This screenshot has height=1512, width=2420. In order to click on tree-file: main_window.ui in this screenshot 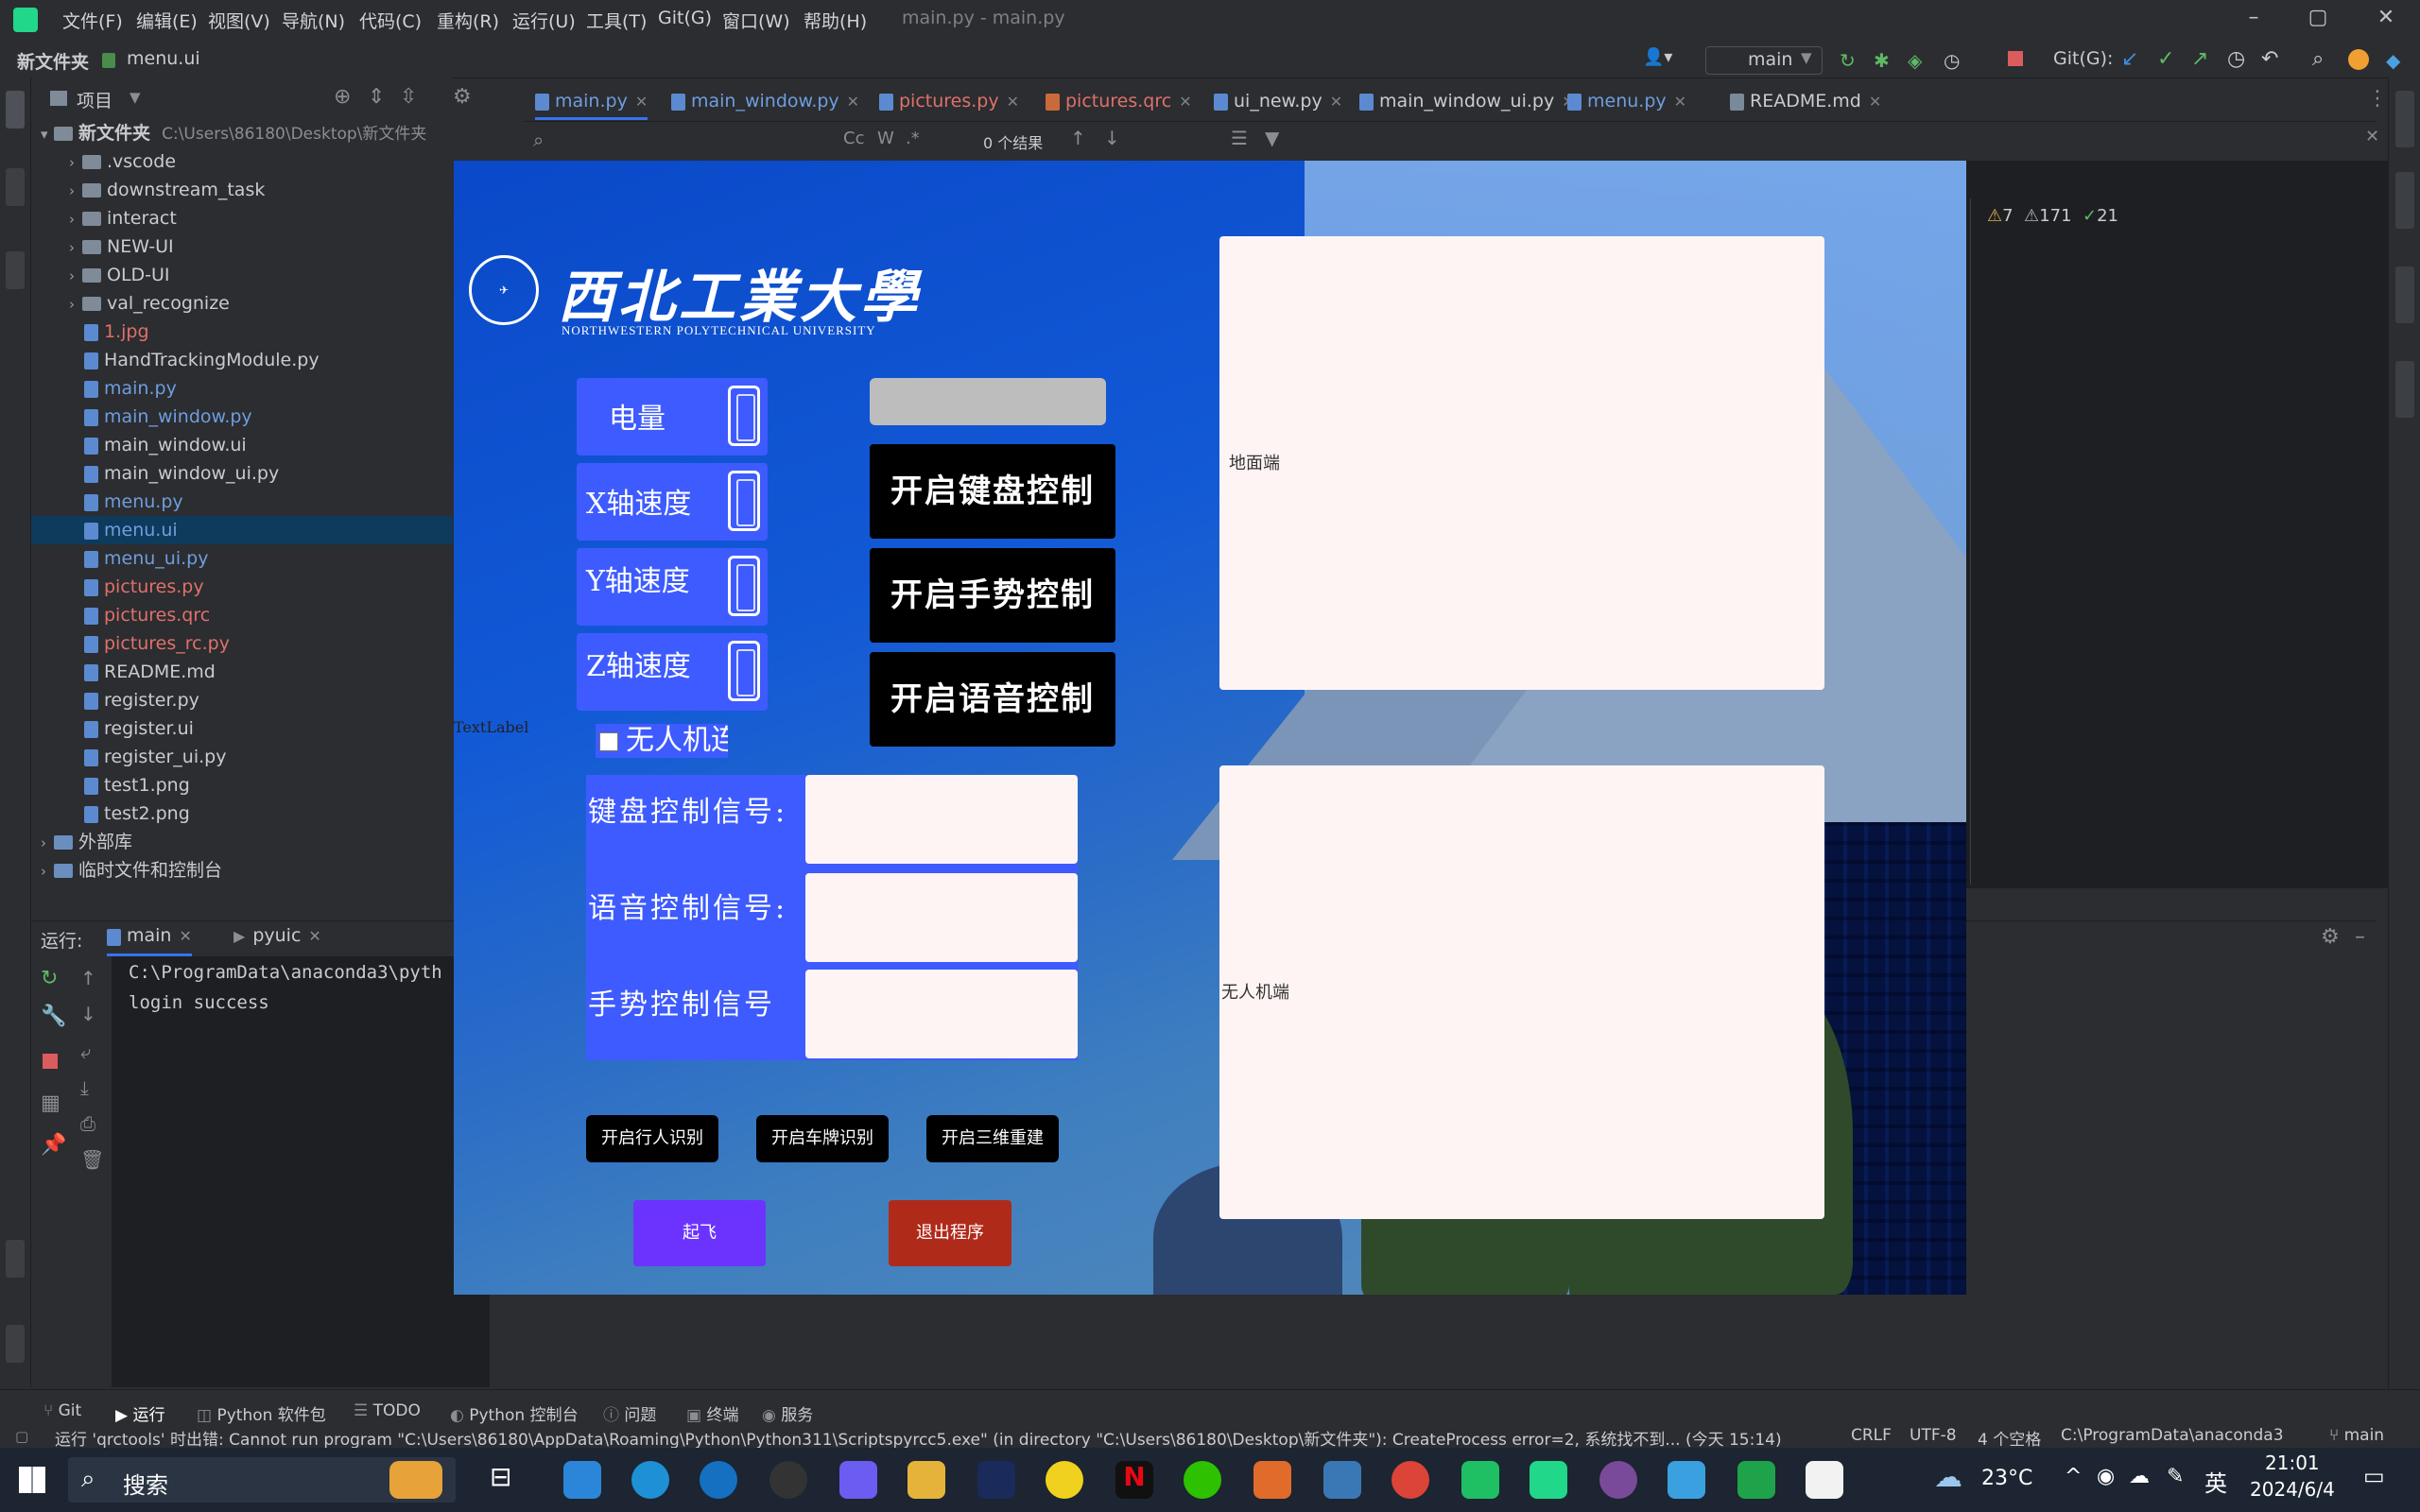, I will do `click(242, 445)`.